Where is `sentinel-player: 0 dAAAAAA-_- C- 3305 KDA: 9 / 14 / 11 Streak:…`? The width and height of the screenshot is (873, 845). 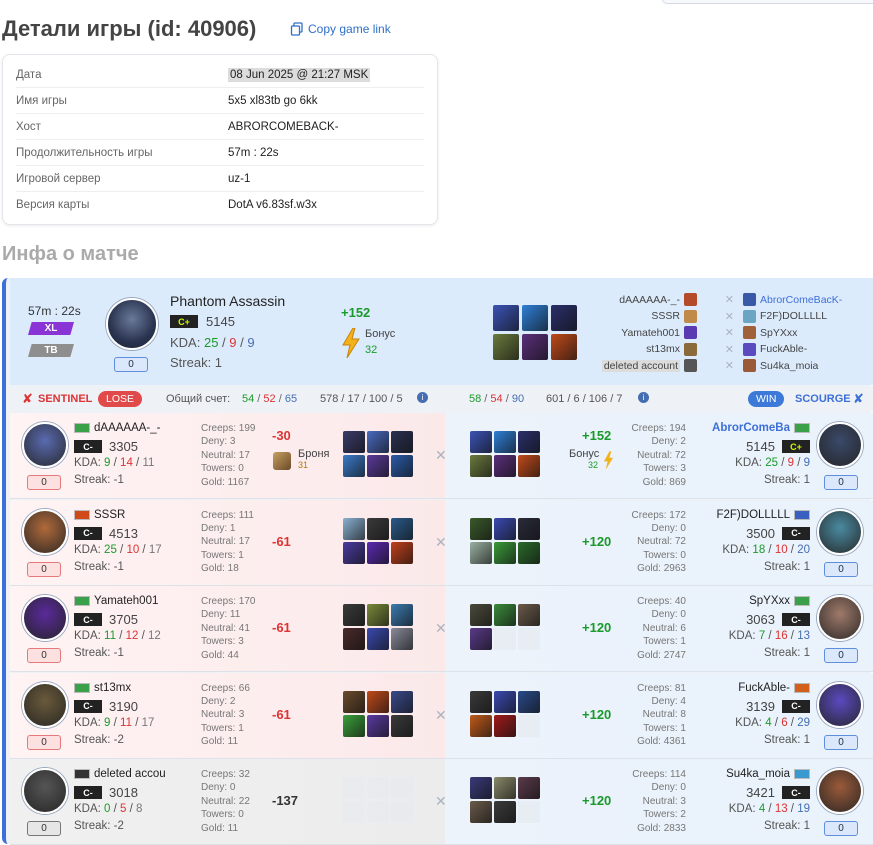
sentinel-player: 0 dAAAAAA-_- C- 3305 KDA: 9 / 14 / 11 Streak:… is located at coordinates (228, 455).